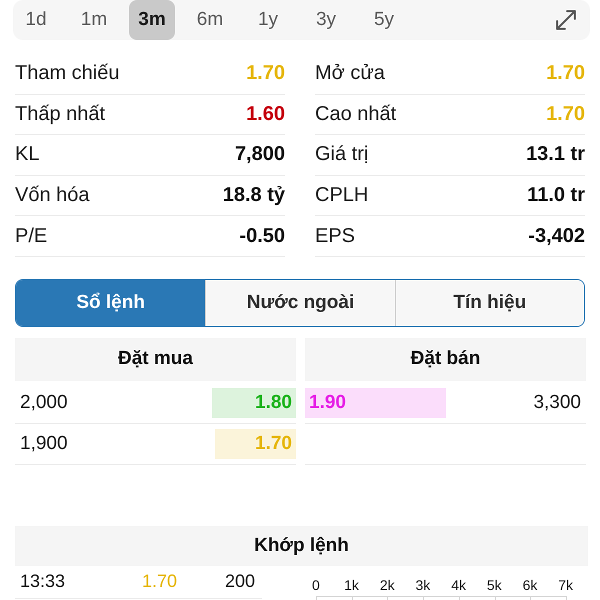  Describe the element at coordinates (27, 154) in the screenshot. I see `stat-label: KL` at that location.